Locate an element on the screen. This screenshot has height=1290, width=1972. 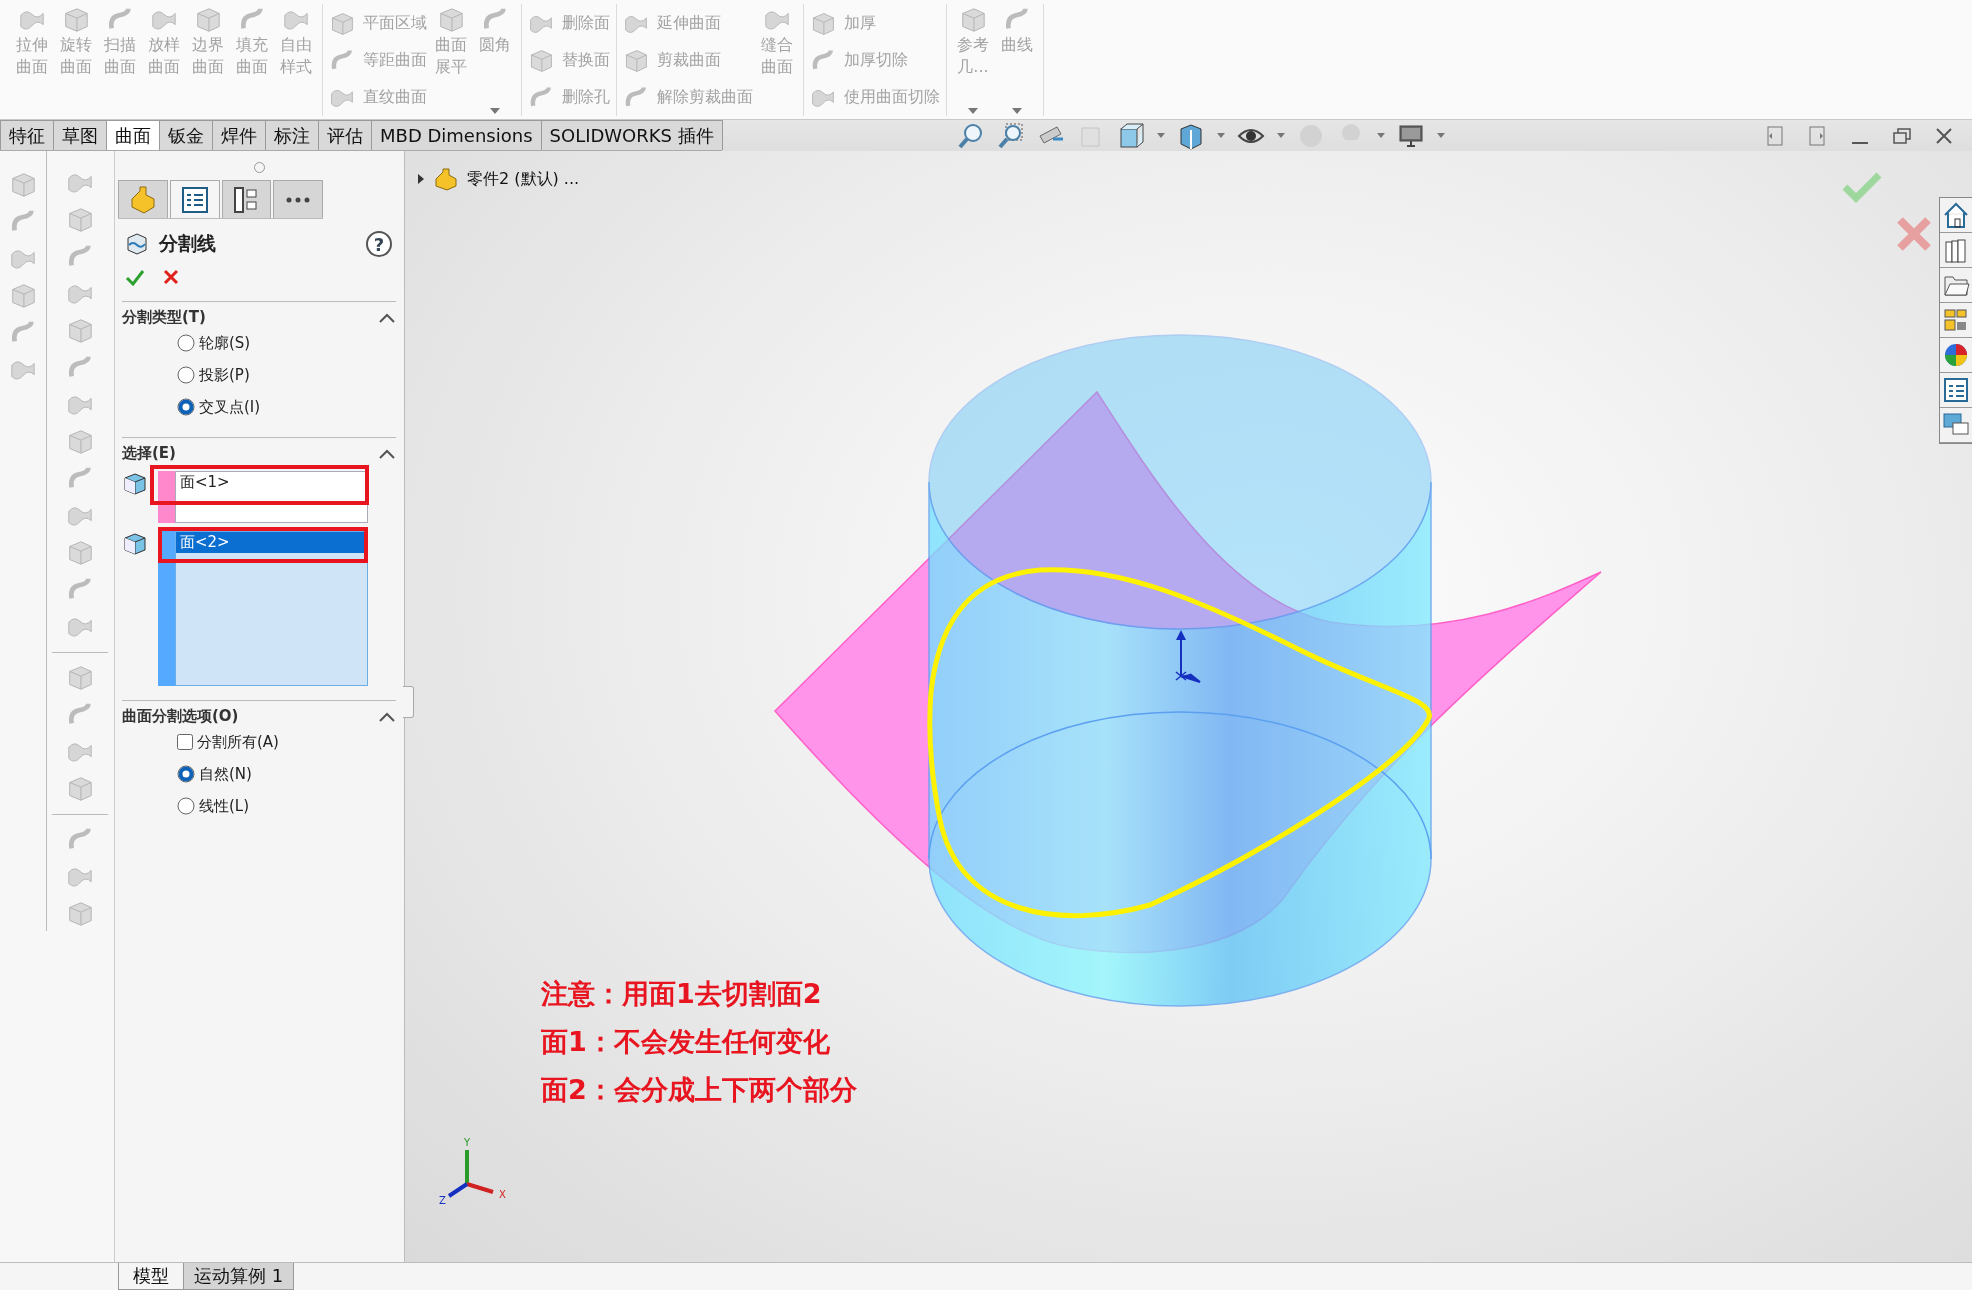
axis-label: Z is located at coordinates (442, 1200).